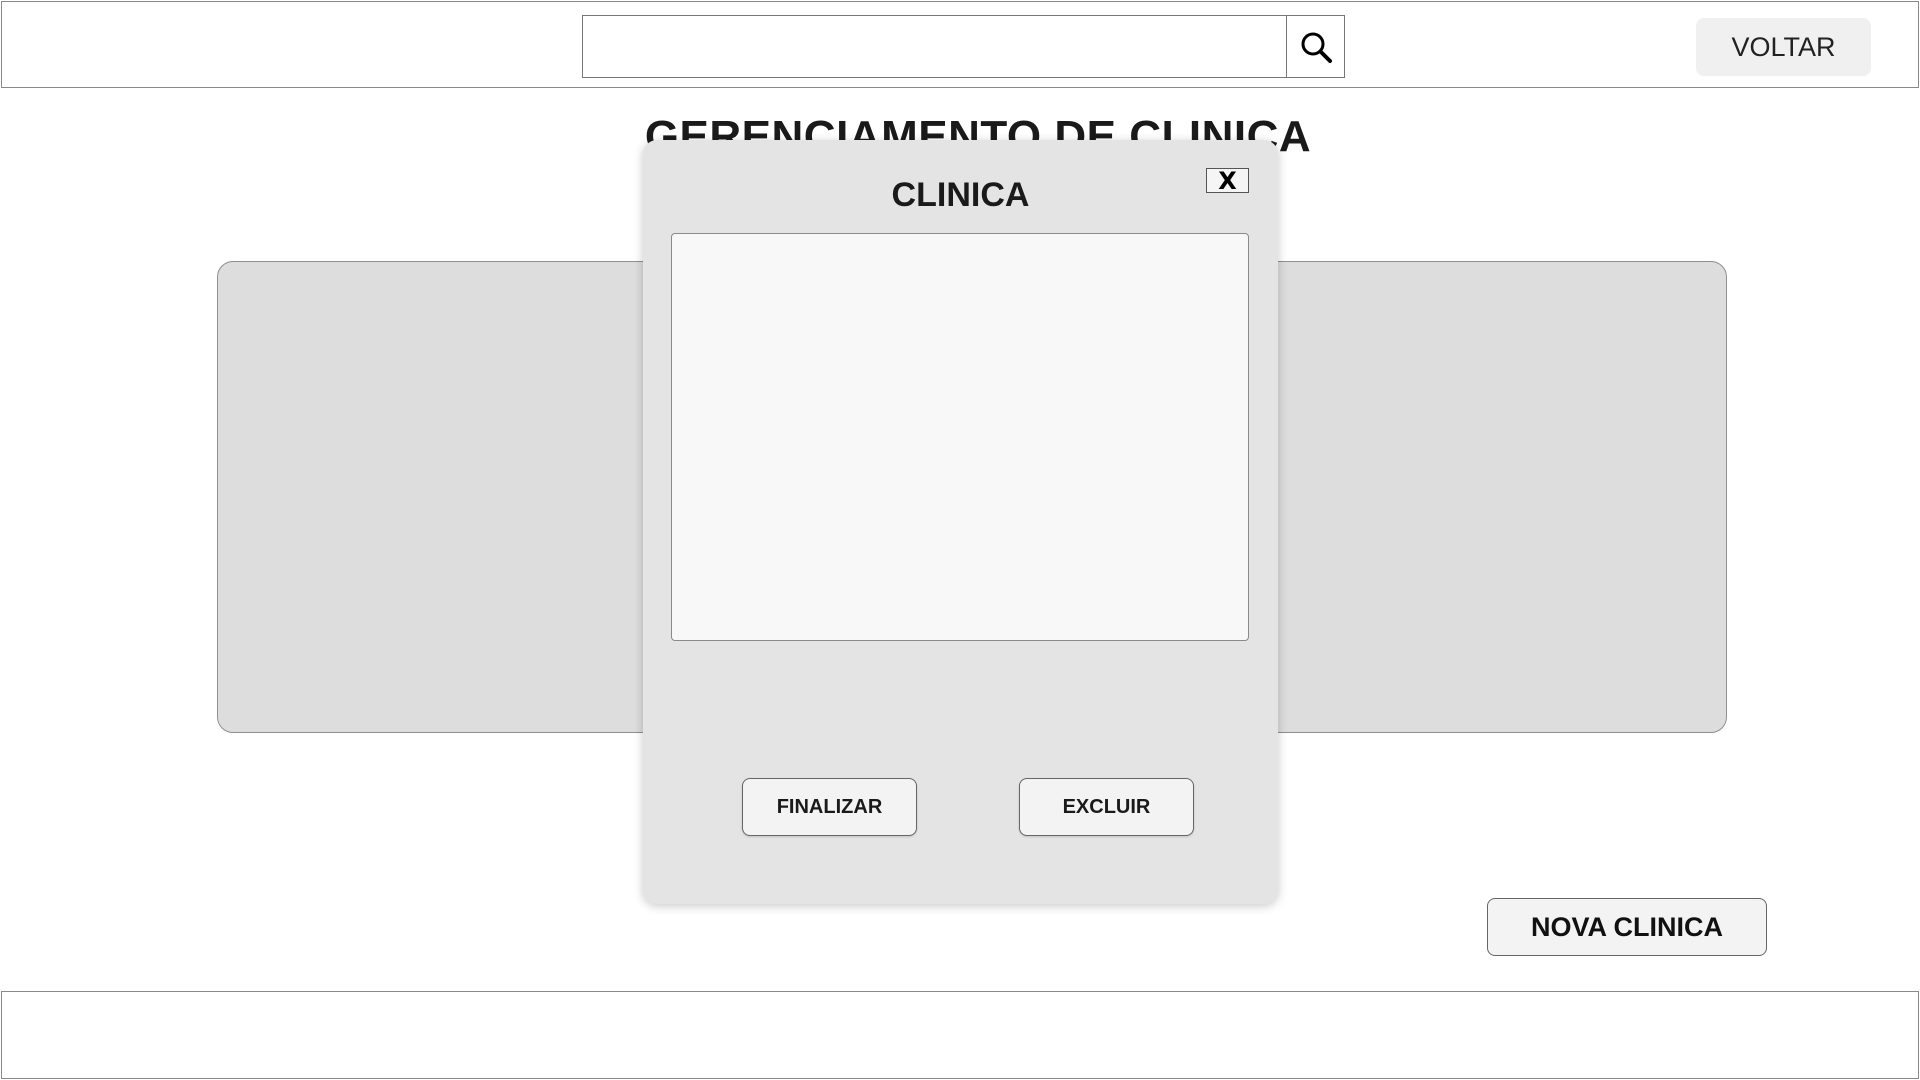  What do you see at coordinates (829, 807) in the screenshot?
I see `finalize-button: FINALIZAR` at bounding box center [829, 807].